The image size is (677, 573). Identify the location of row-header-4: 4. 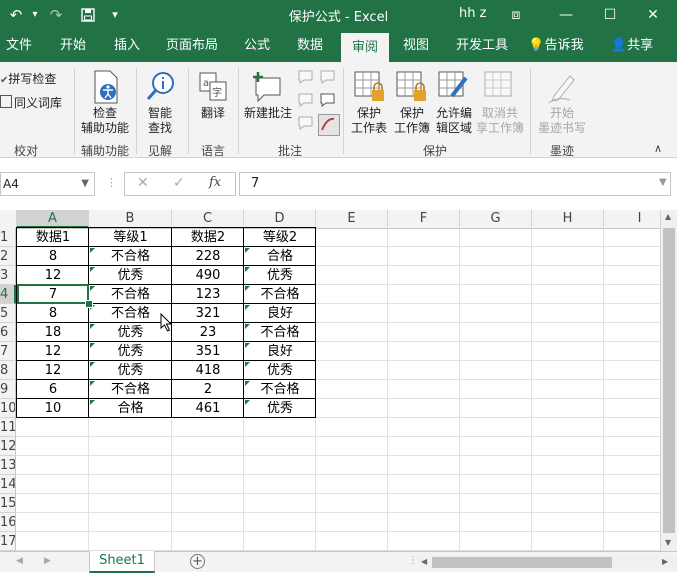
(8, 294).